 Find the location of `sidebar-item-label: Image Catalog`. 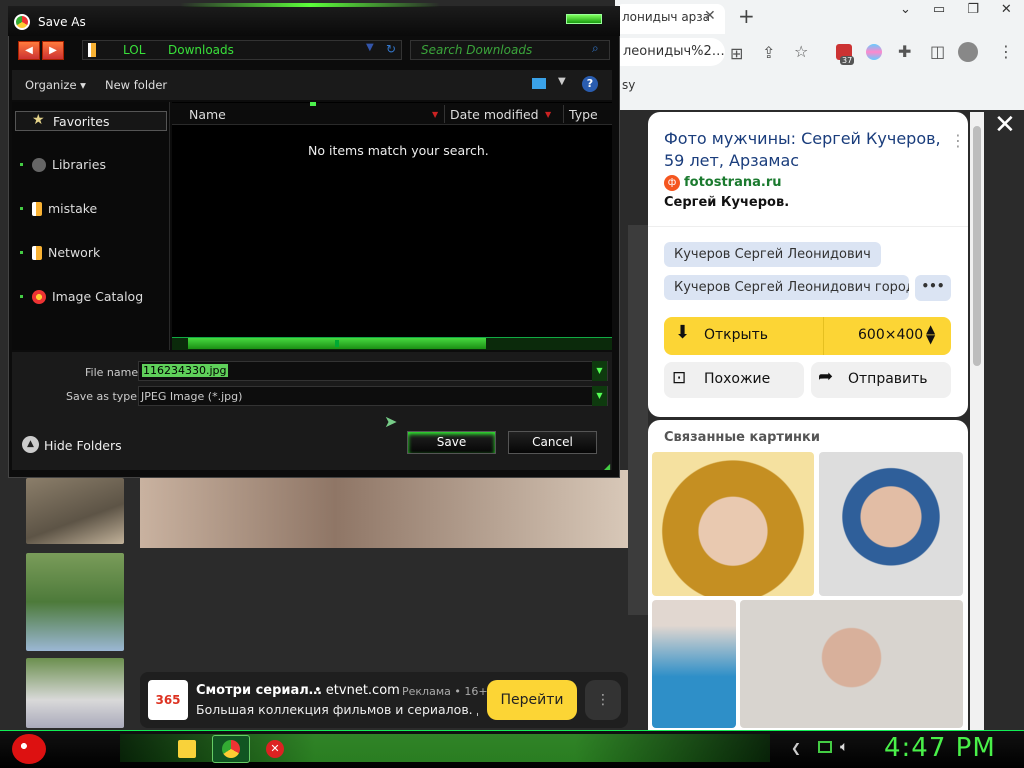

sidebar-item-label: Image Catalog is located at coordinates (98, 296).